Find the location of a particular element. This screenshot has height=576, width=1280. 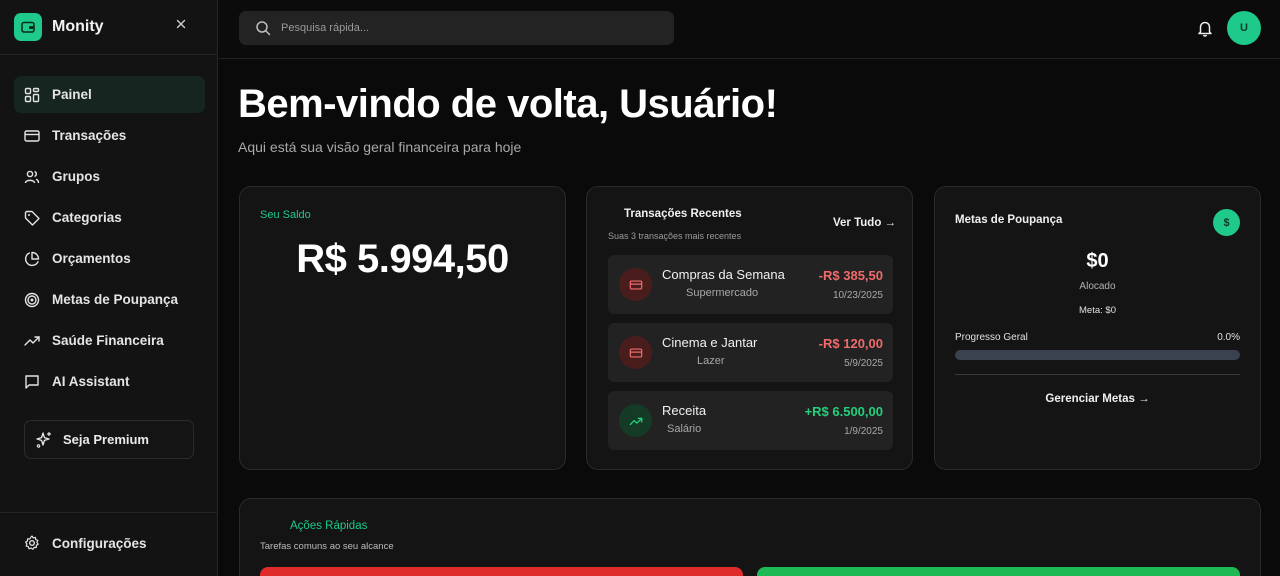

gear-icon is located at coordinates (32, 543).